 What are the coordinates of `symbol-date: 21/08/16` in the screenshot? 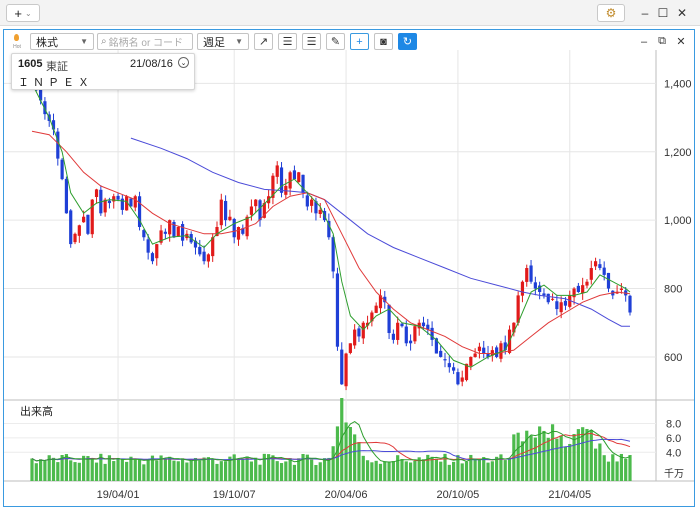 It's located at (151, 64).